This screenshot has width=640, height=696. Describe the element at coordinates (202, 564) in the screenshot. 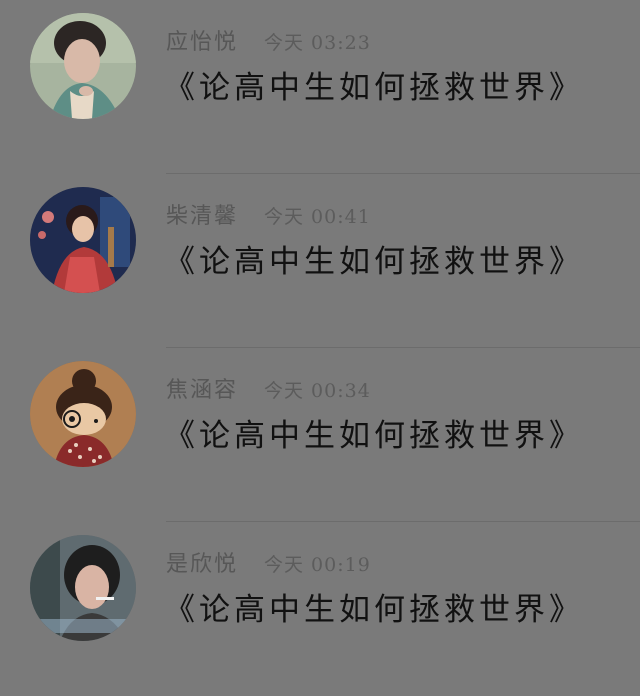

I see `sender-name: 是欣悦` at that location.